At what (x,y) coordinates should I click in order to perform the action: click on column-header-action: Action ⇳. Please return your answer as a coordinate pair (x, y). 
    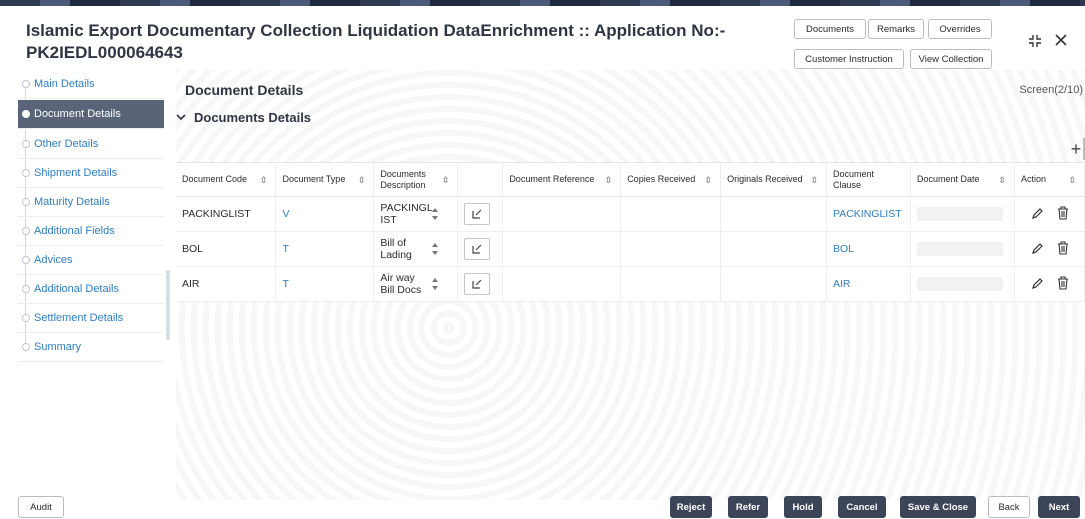
    Looking at the image, I should click on (1049, 179).